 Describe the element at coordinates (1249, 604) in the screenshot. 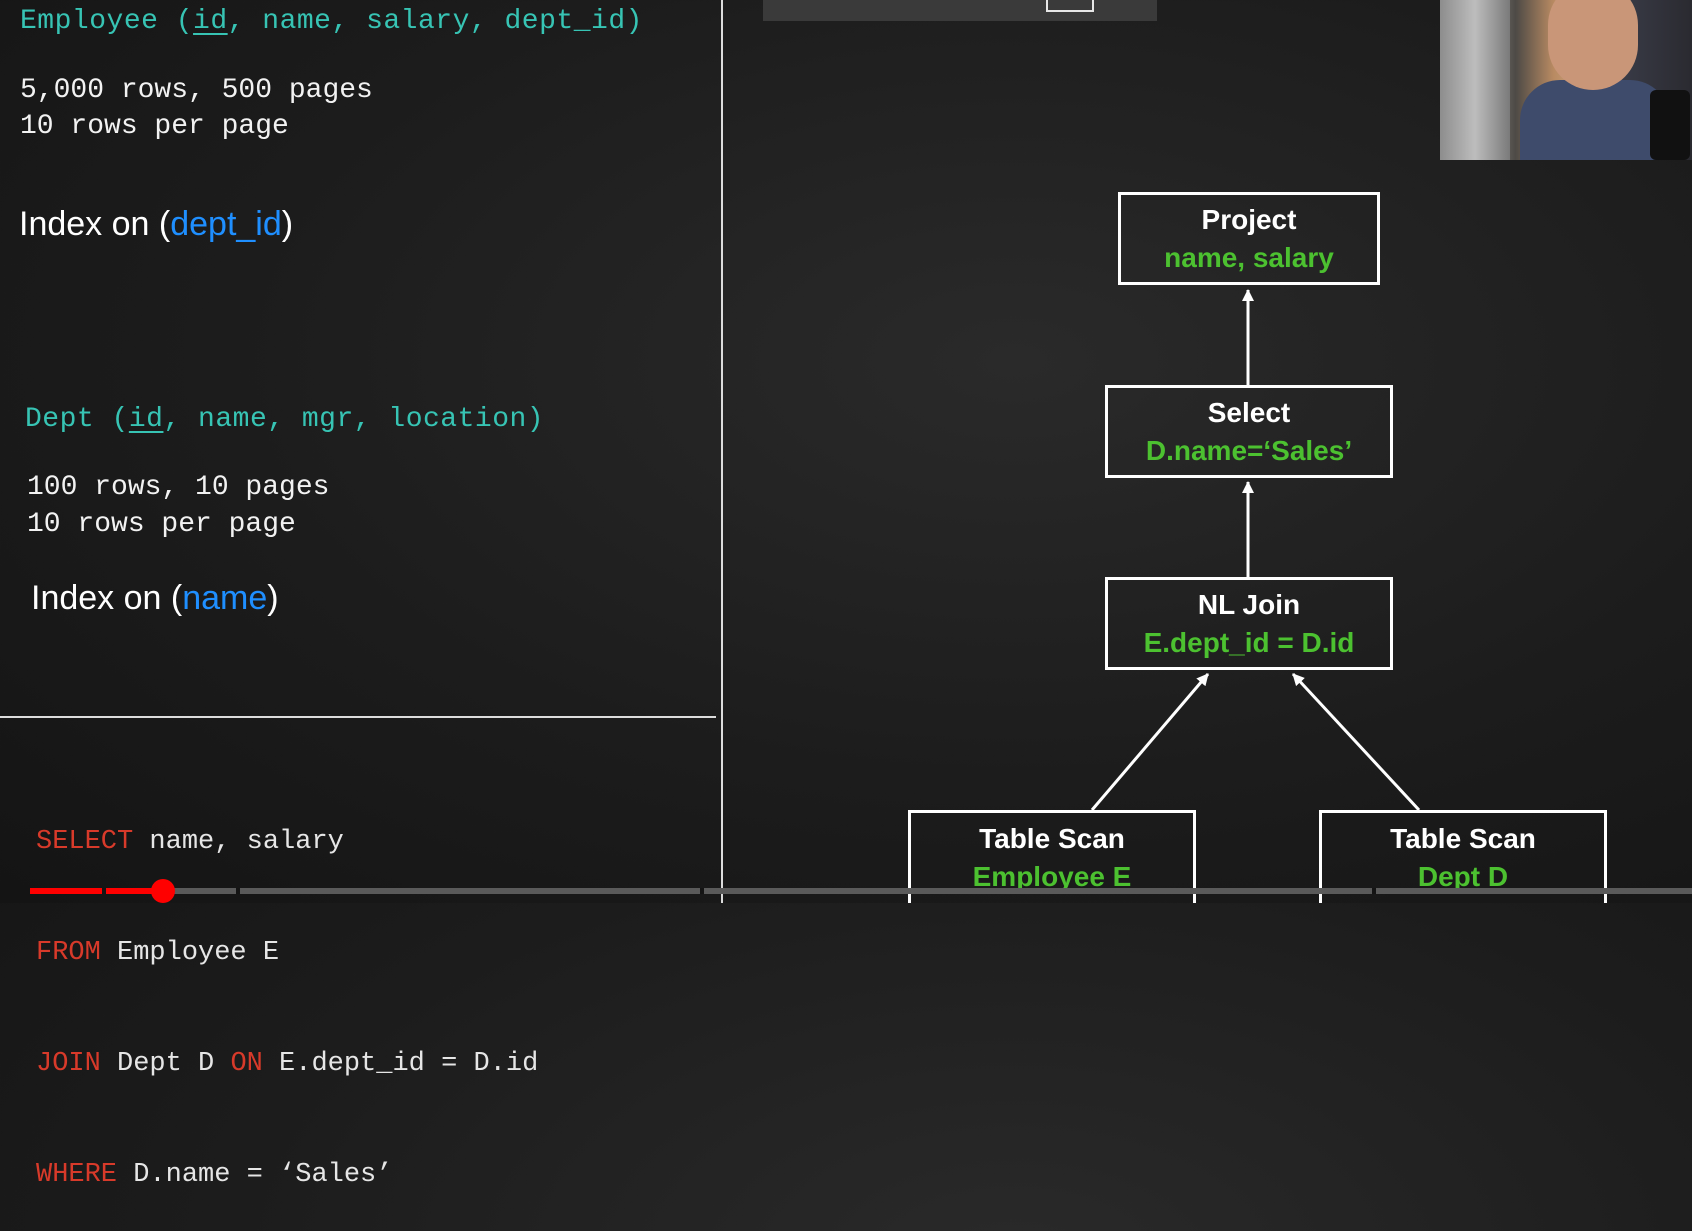

I see `join-op: NL Join` at that location.